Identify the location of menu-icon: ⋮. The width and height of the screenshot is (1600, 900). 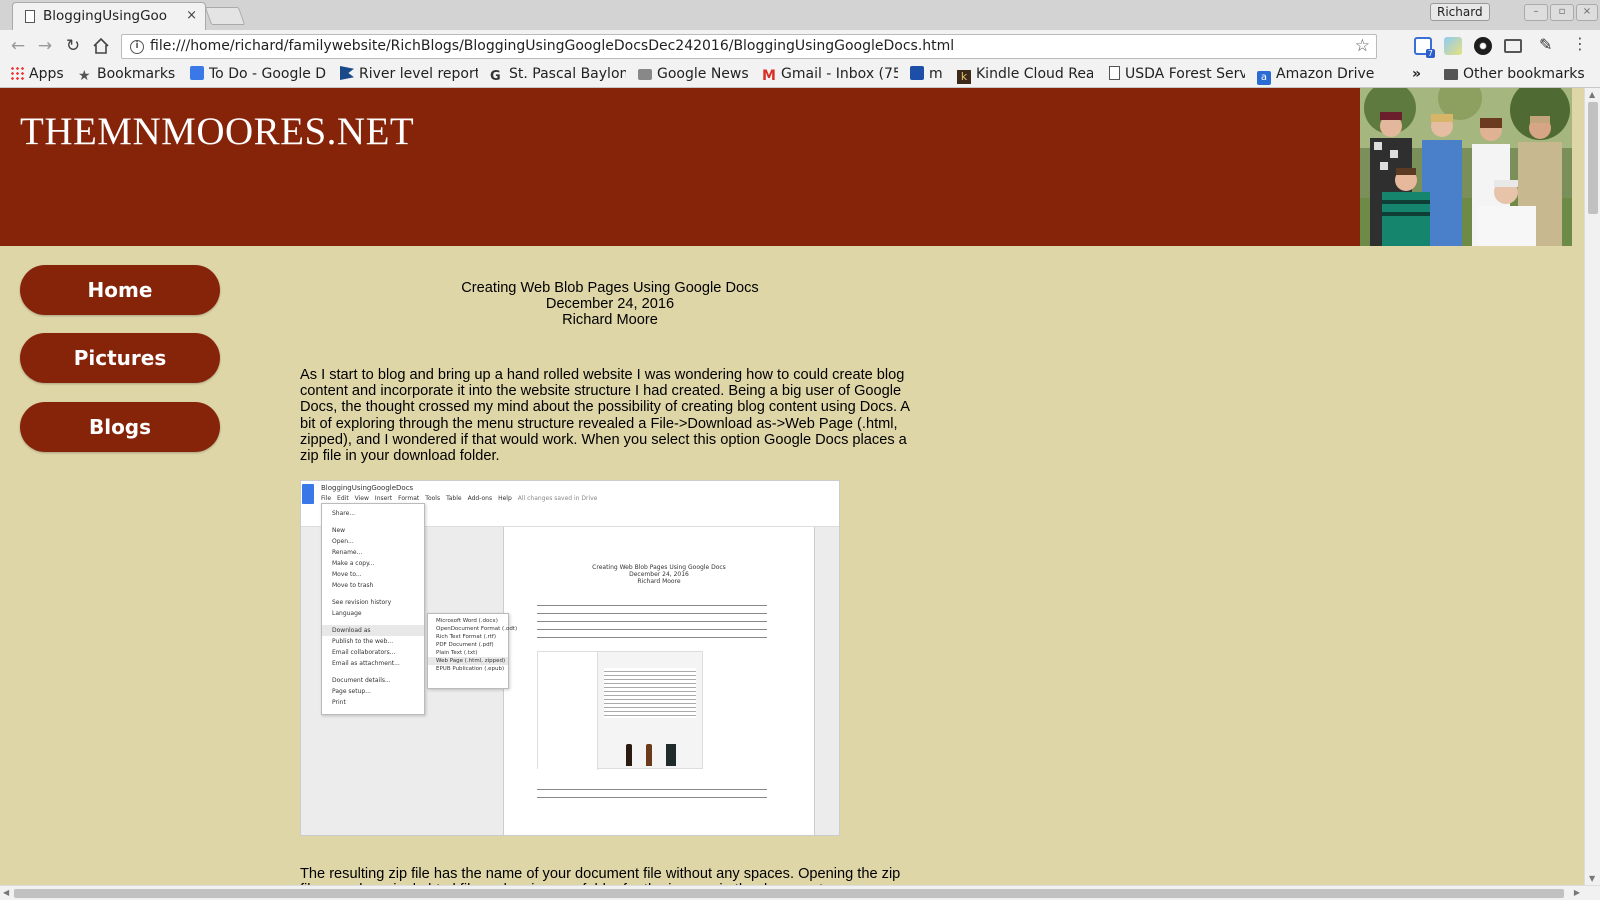
(1580, 43).